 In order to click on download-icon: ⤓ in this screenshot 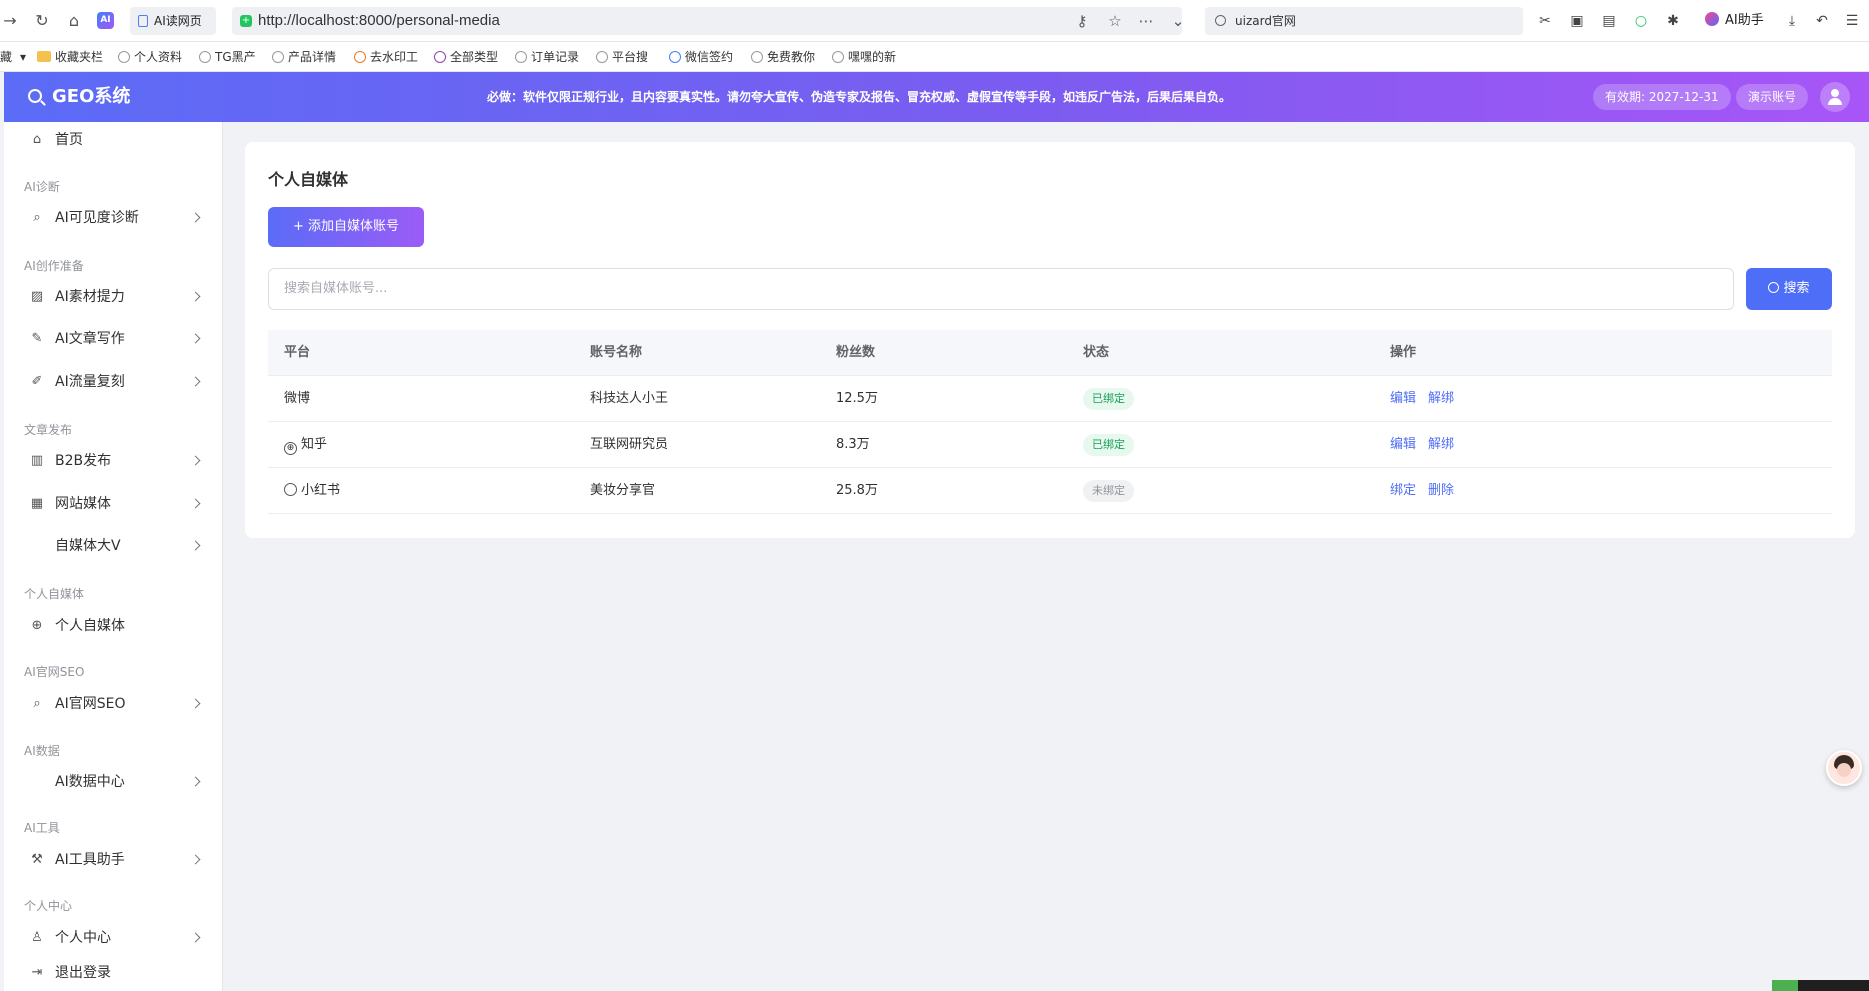, I will do `click(1792, 21)`.